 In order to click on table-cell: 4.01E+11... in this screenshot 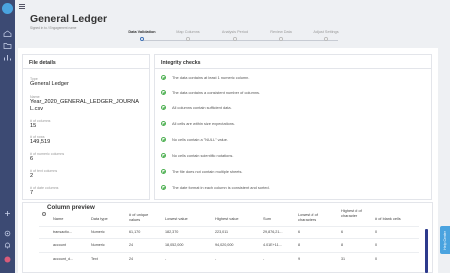, I will do `click(272, 245)`.